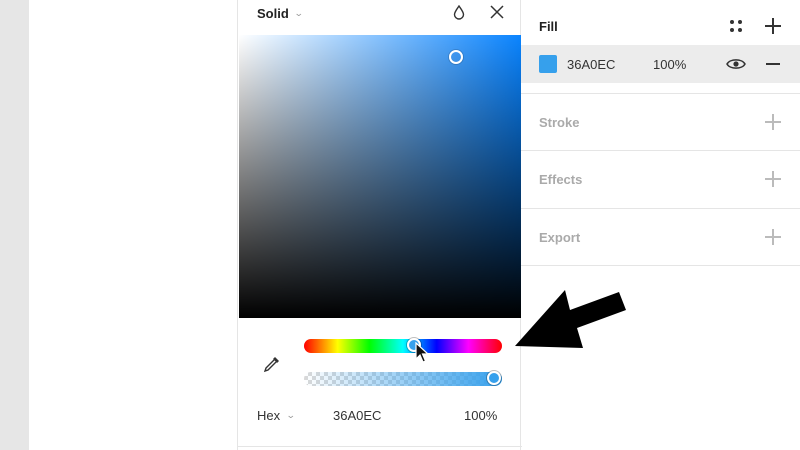  Describe the element at coordinates (357, 415) in the screenshot. I see `hex-input: 36A0EC` at that location.